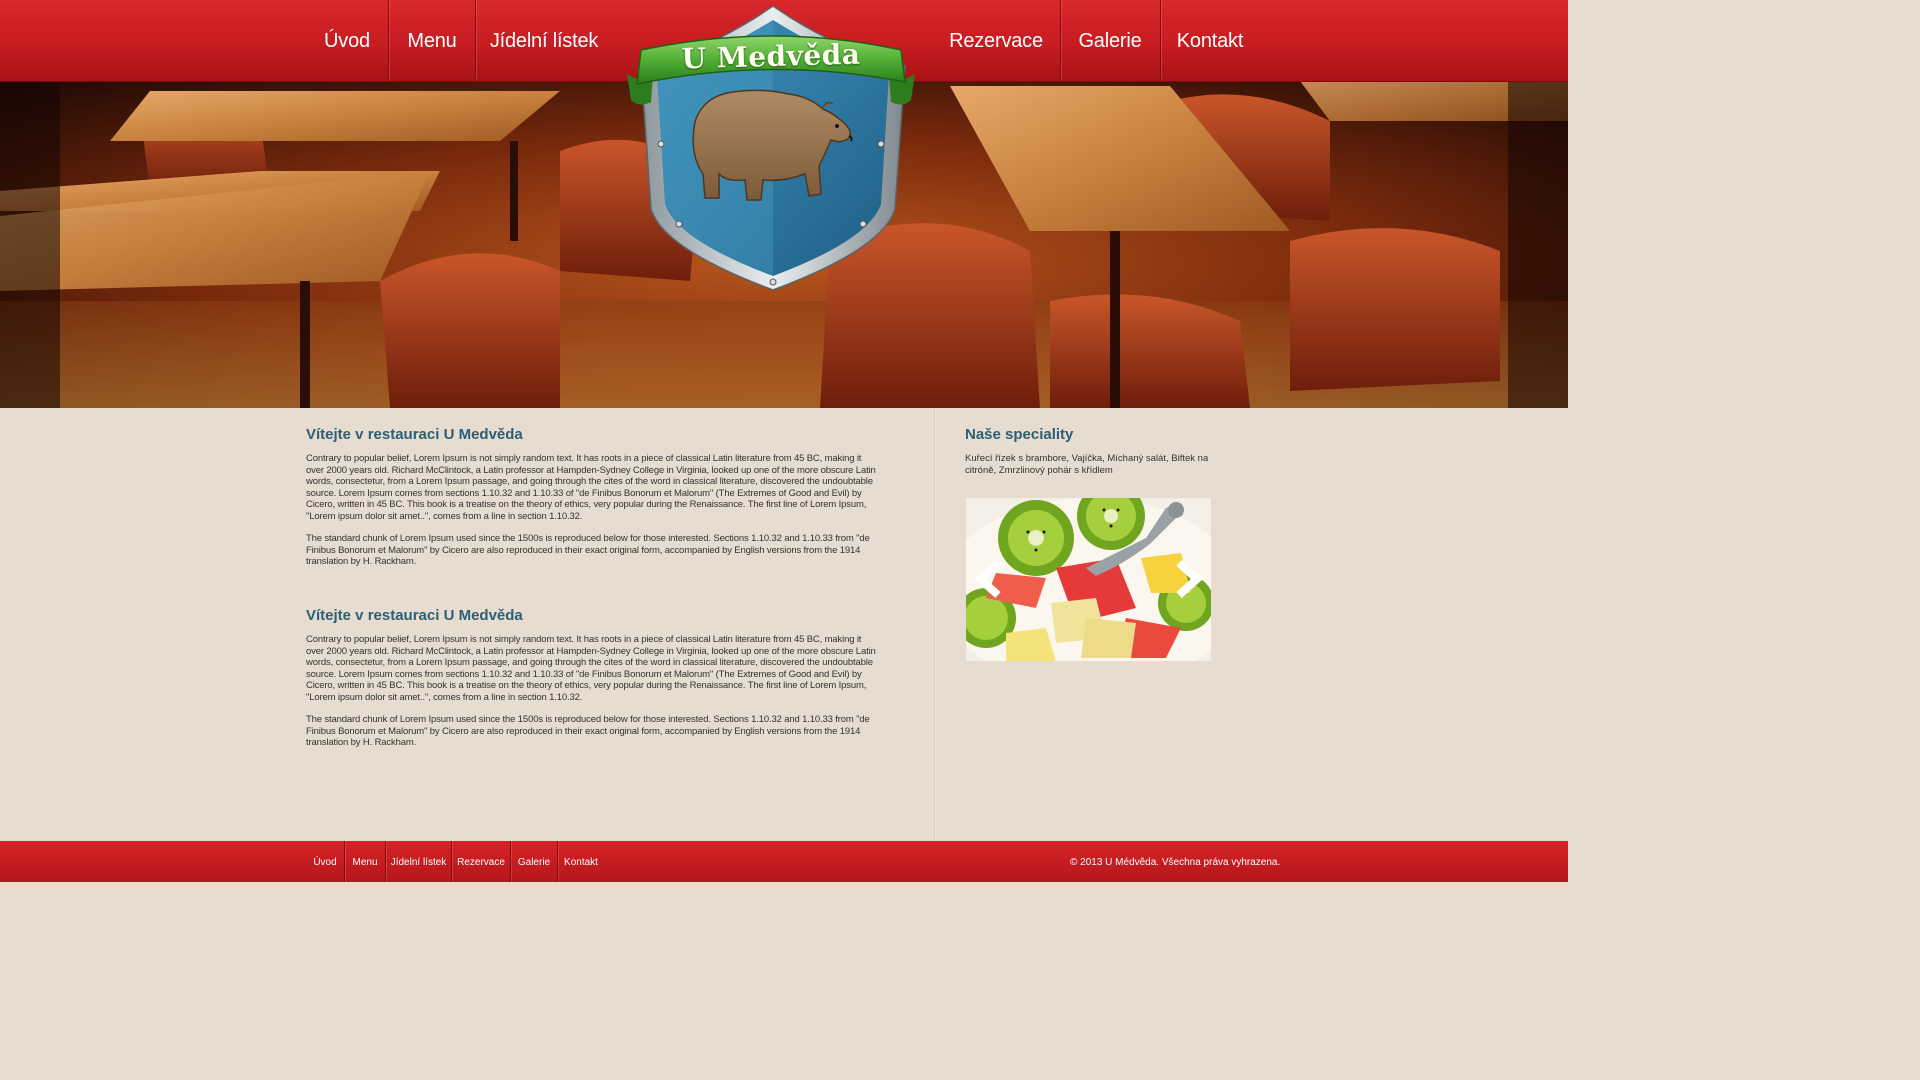  What do you see at coordinates (987, 579) in the screenshot?
I see `chevron-left-icon` at bounding box center [987, 579].